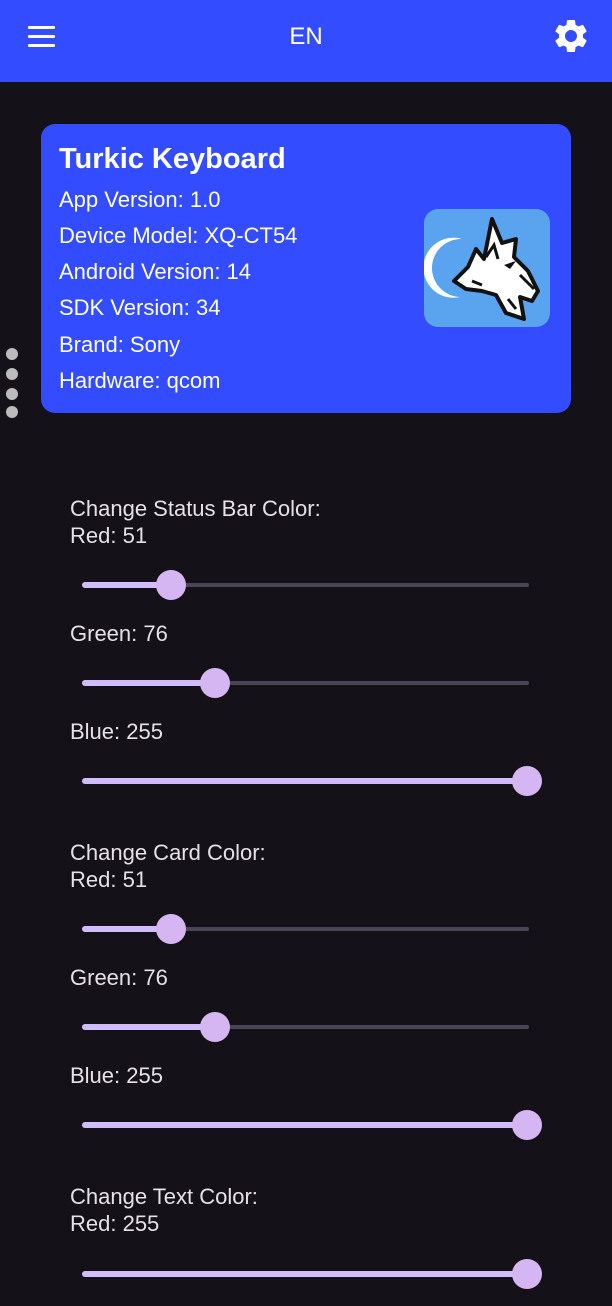 The image size is (612, 1306). I want to click on status-bar-red-slider, so click(305, 585).